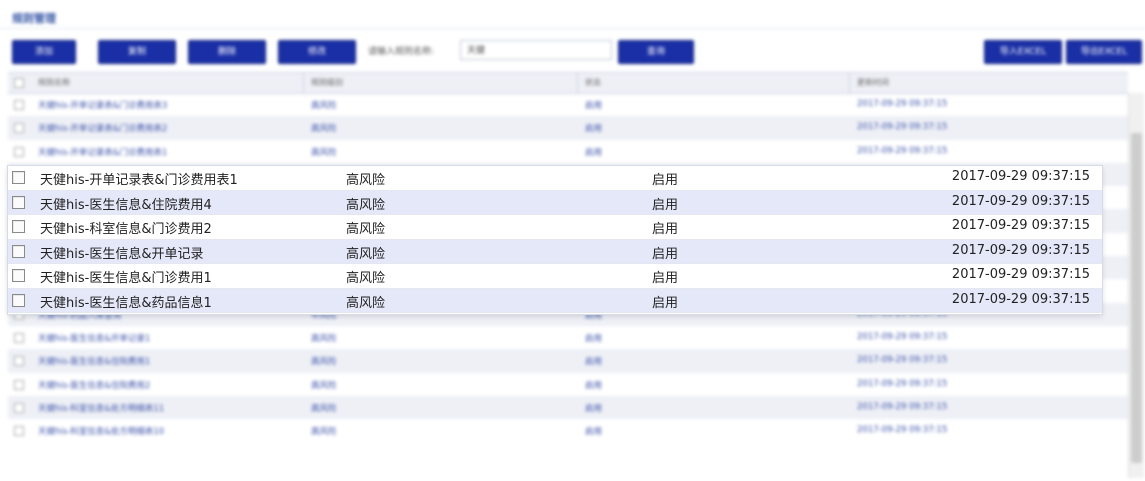 The height and width of the screenshot is (481, 1145). Describe the element at coordinates (555, 227) in the screenshot. I see `table-row: 天健his-科室信息&门诊费用2 高风险 启用 2017-09-29 09:37:15` at that location.